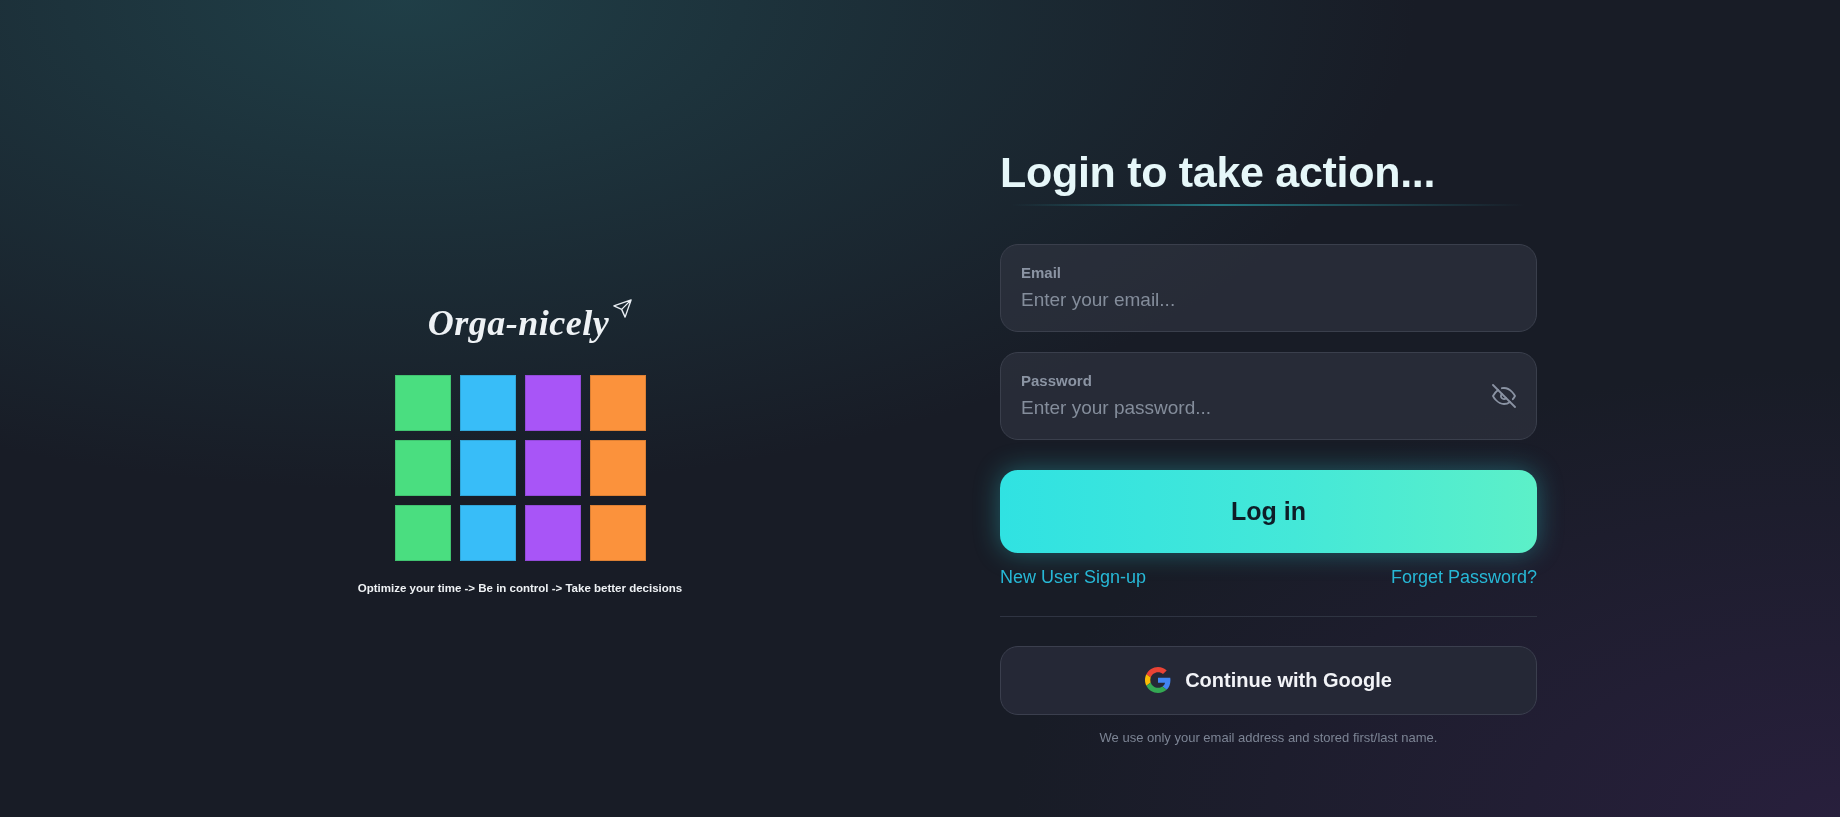 Image resolution: width=1840 pixels, height=817 pixels. Describe the element at coordinates (1041, 272) in the screenshot. I see `field-label: Email` at that location.